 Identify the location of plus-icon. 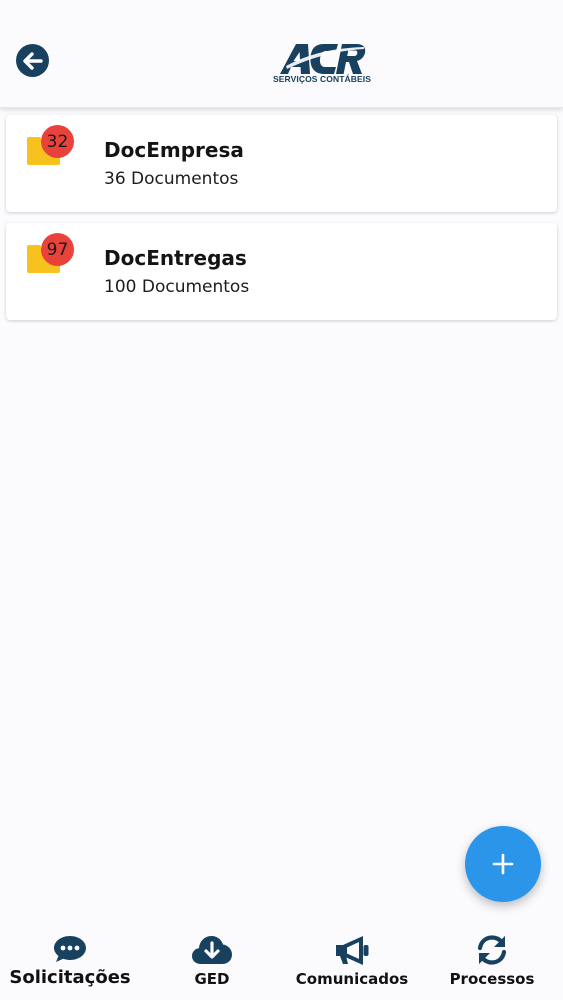
(503, 864).